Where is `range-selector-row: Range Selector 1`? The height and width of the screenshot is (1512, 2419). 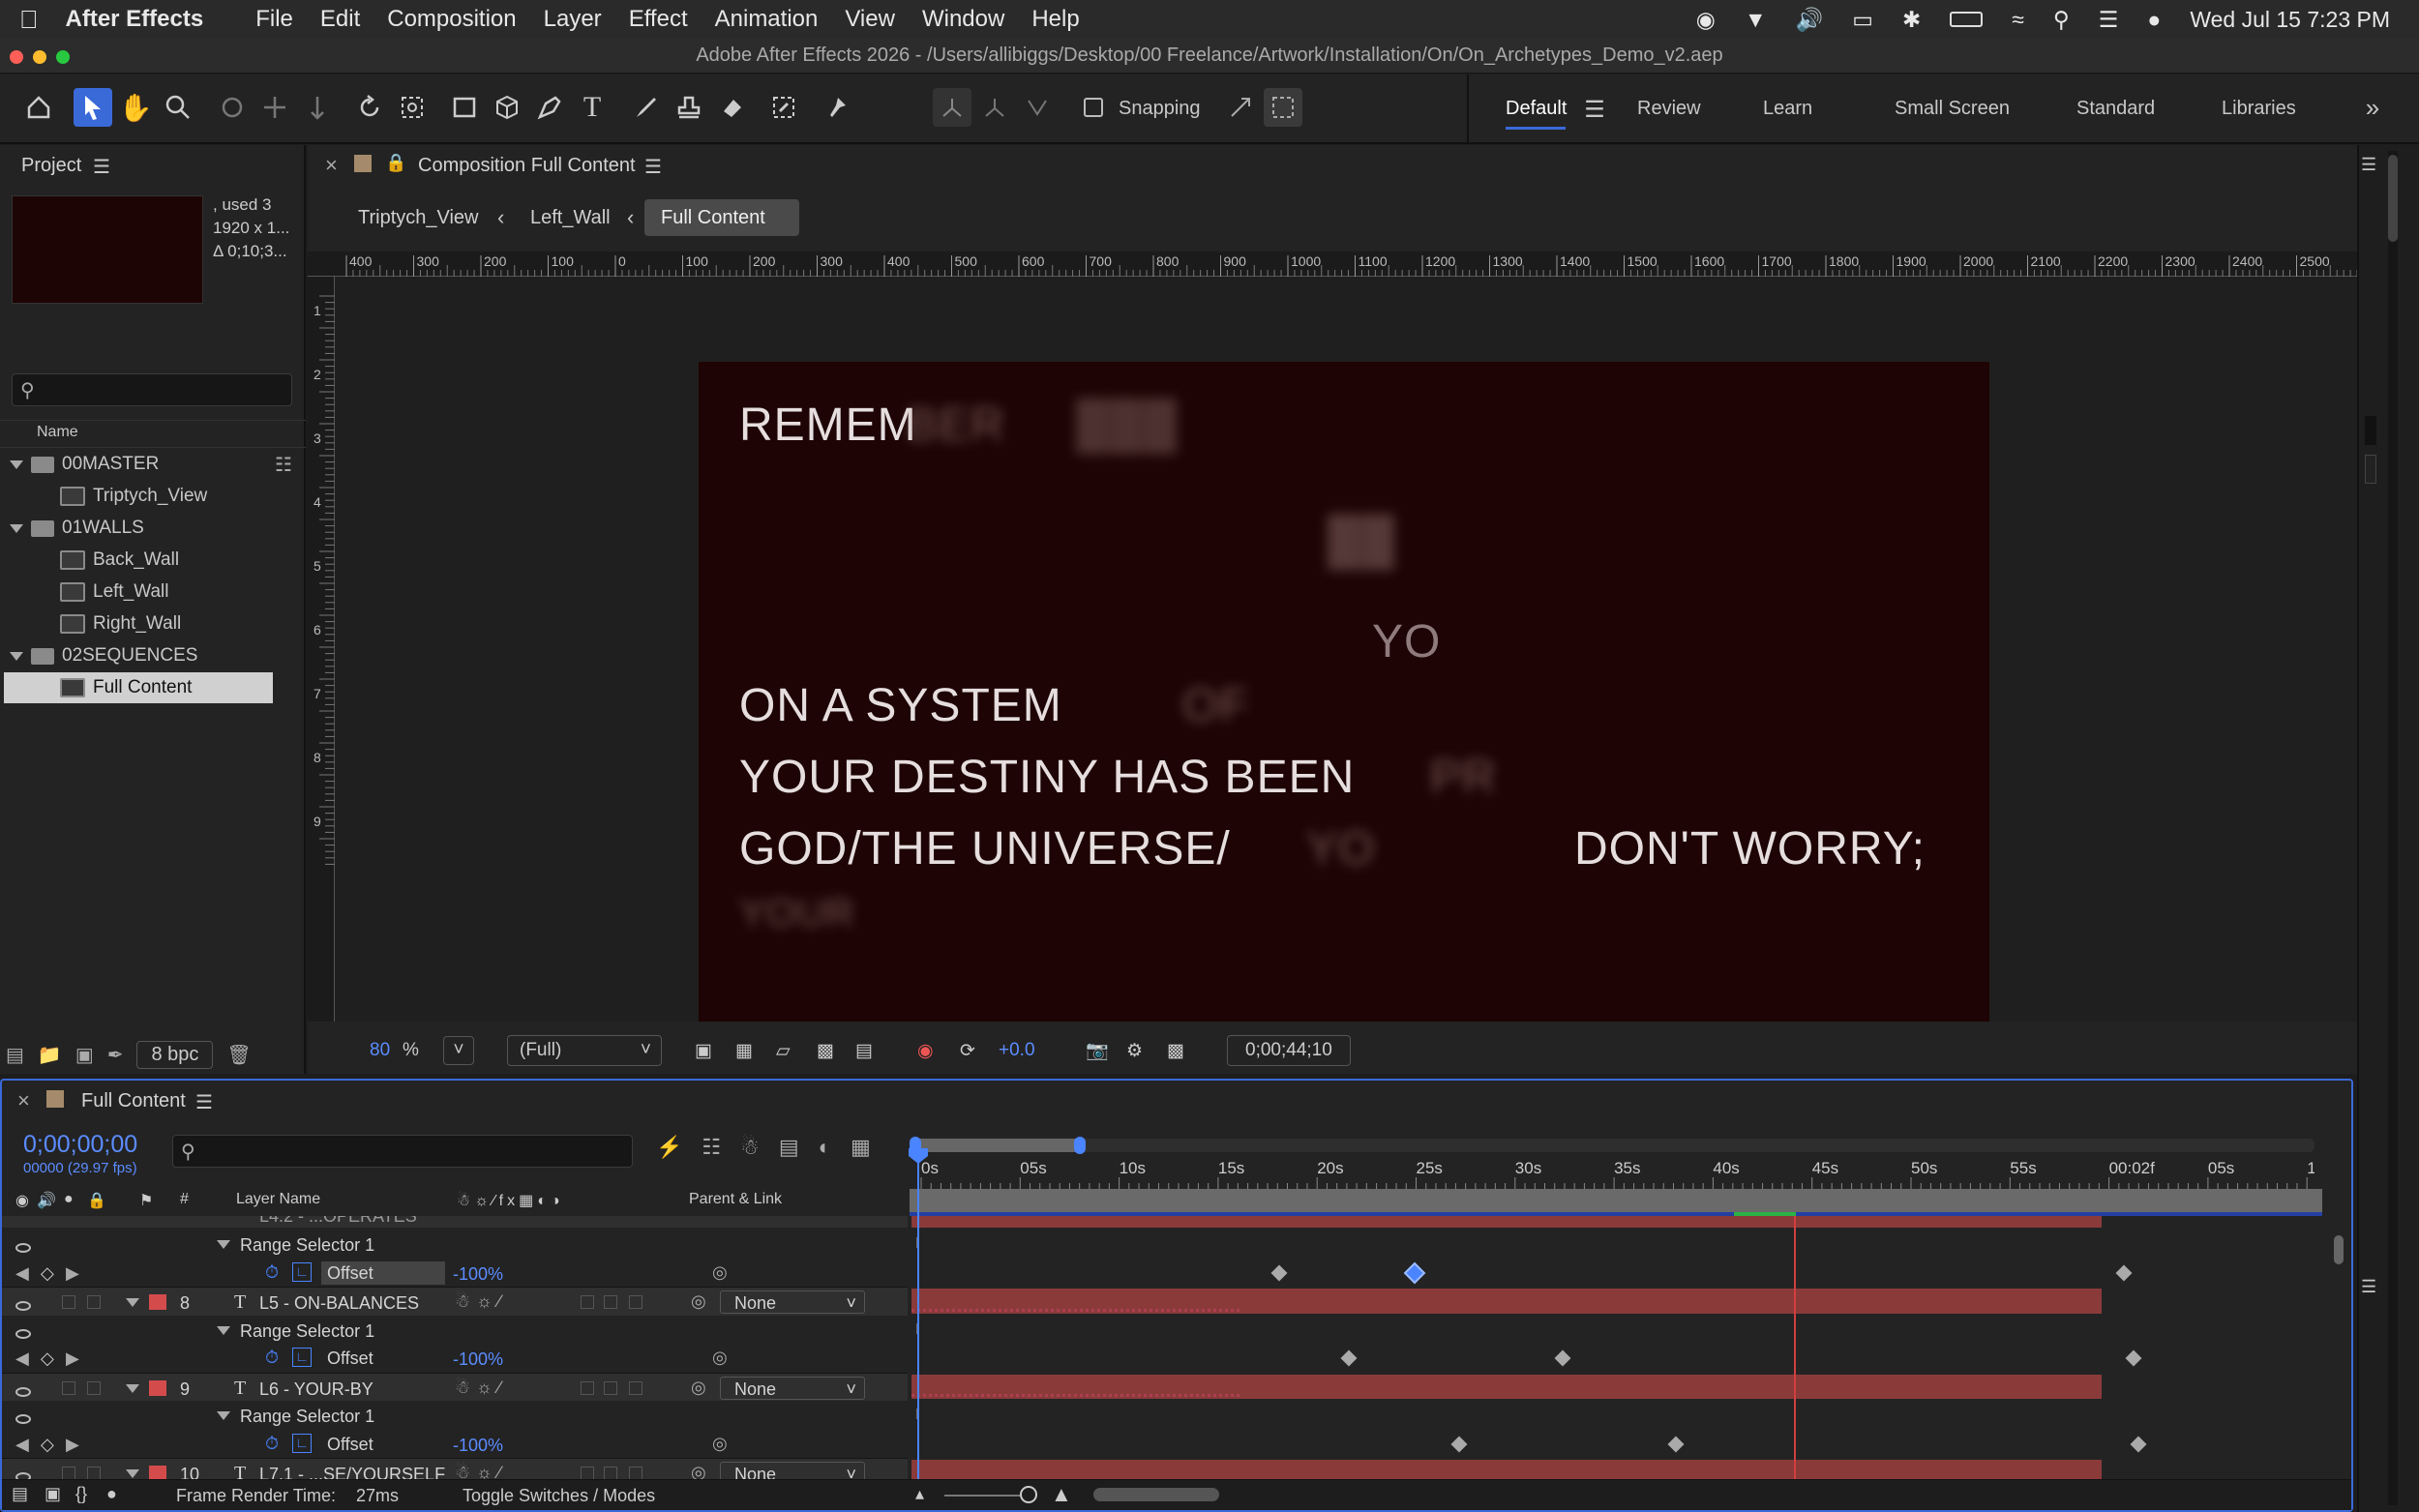 range-selector-row: Range Selector 1 is located at coordinates (455, 1415).